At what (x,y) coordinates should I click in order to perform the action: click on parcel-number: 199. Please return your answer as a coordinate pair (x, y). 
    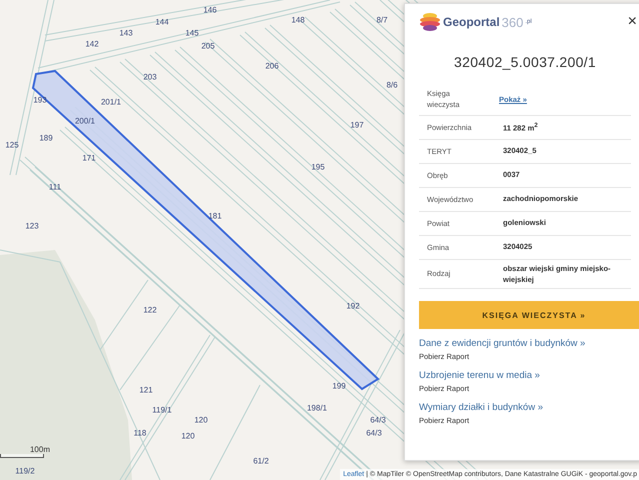
    Looking at the image, I should click on (339, 386).